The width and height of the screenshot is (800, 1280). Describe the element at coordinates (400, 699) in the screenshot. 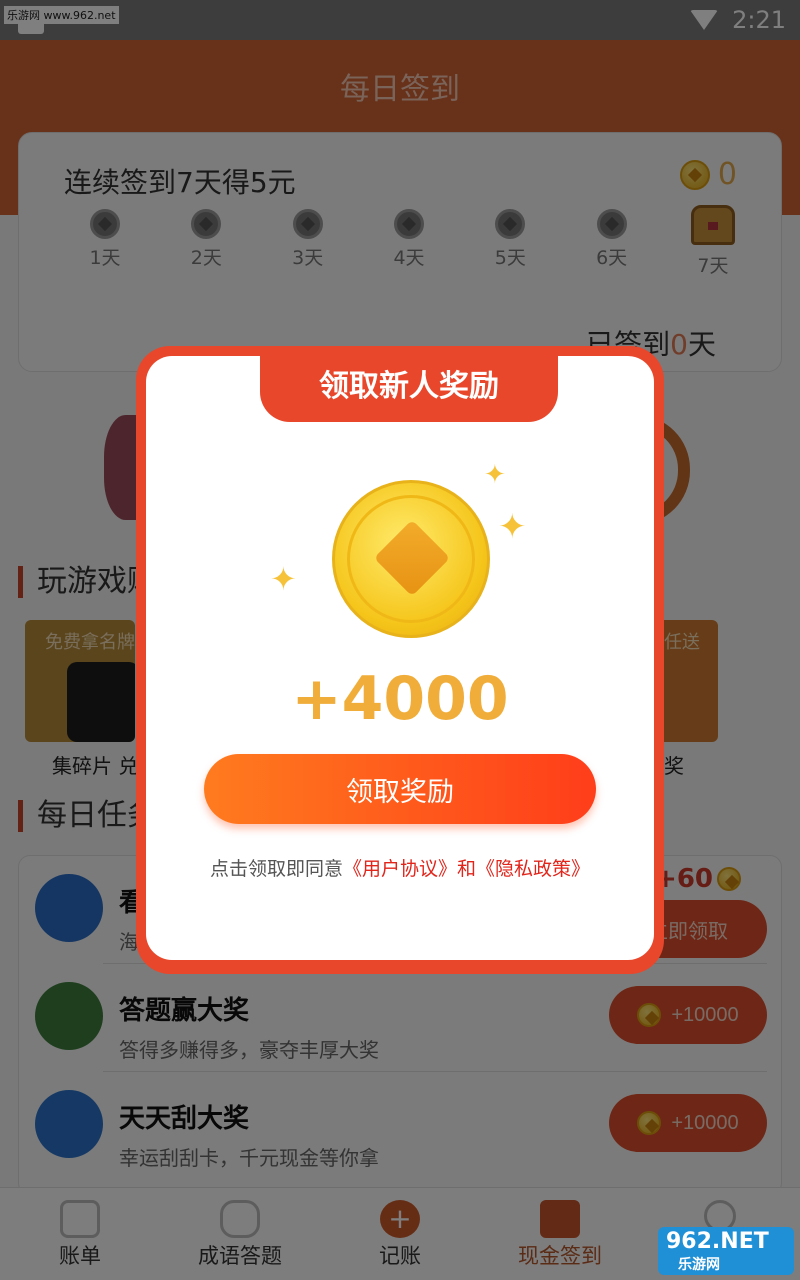

I see `reward-amount: +4000` at that location.